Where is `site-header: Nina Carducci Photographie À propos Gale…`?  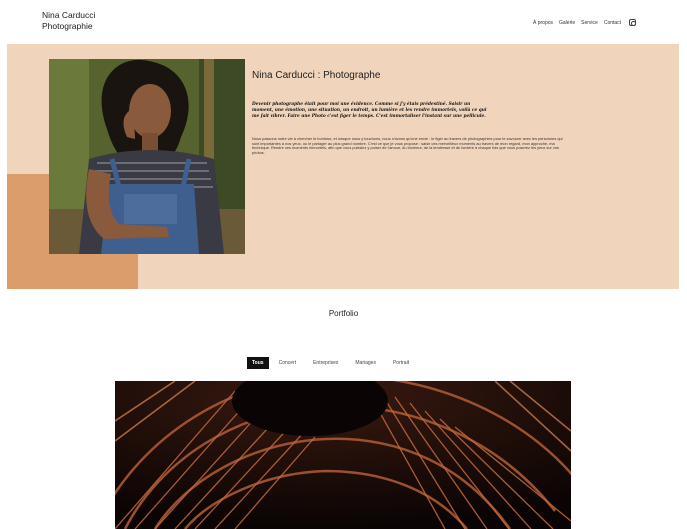
site-header: Nina Carducci Photographie À propos Gale… is located at coordinates (343, 22).